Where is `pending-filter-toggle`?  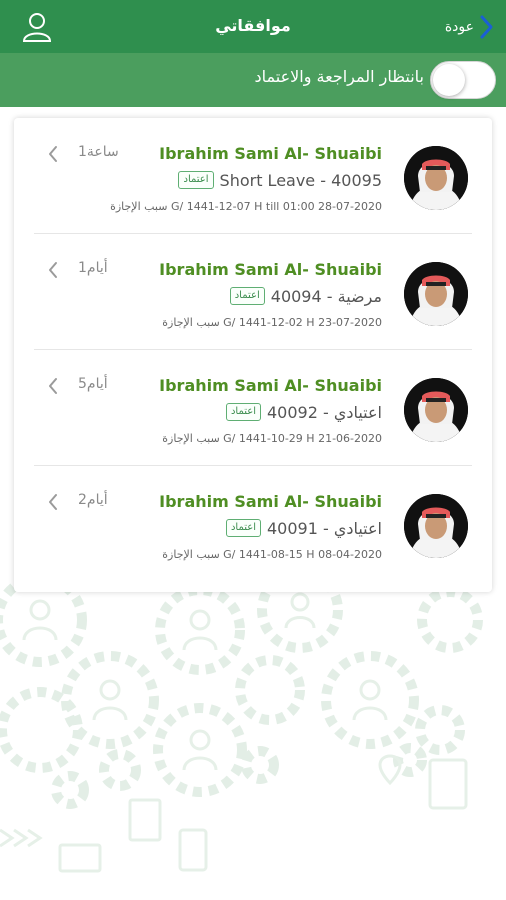
pending-filter-toggle is located at coordinates (463, 80).